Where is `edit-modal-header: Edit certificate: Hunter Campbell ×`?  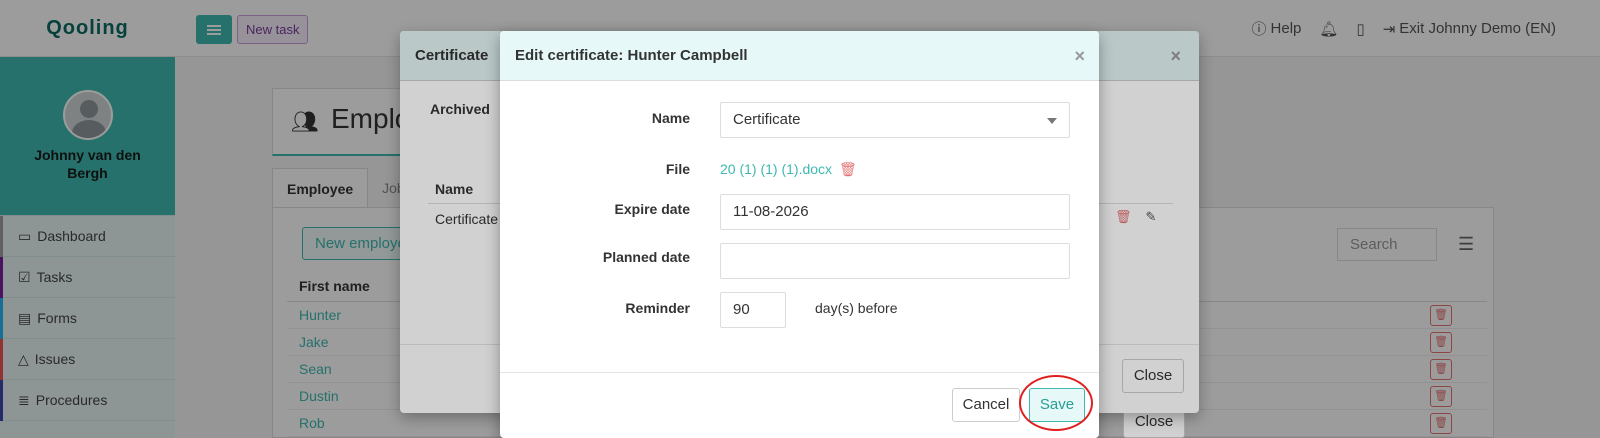 edit-modal-header: Edit certificate: Hunter Campbell × is located at coordinates (799, 56).